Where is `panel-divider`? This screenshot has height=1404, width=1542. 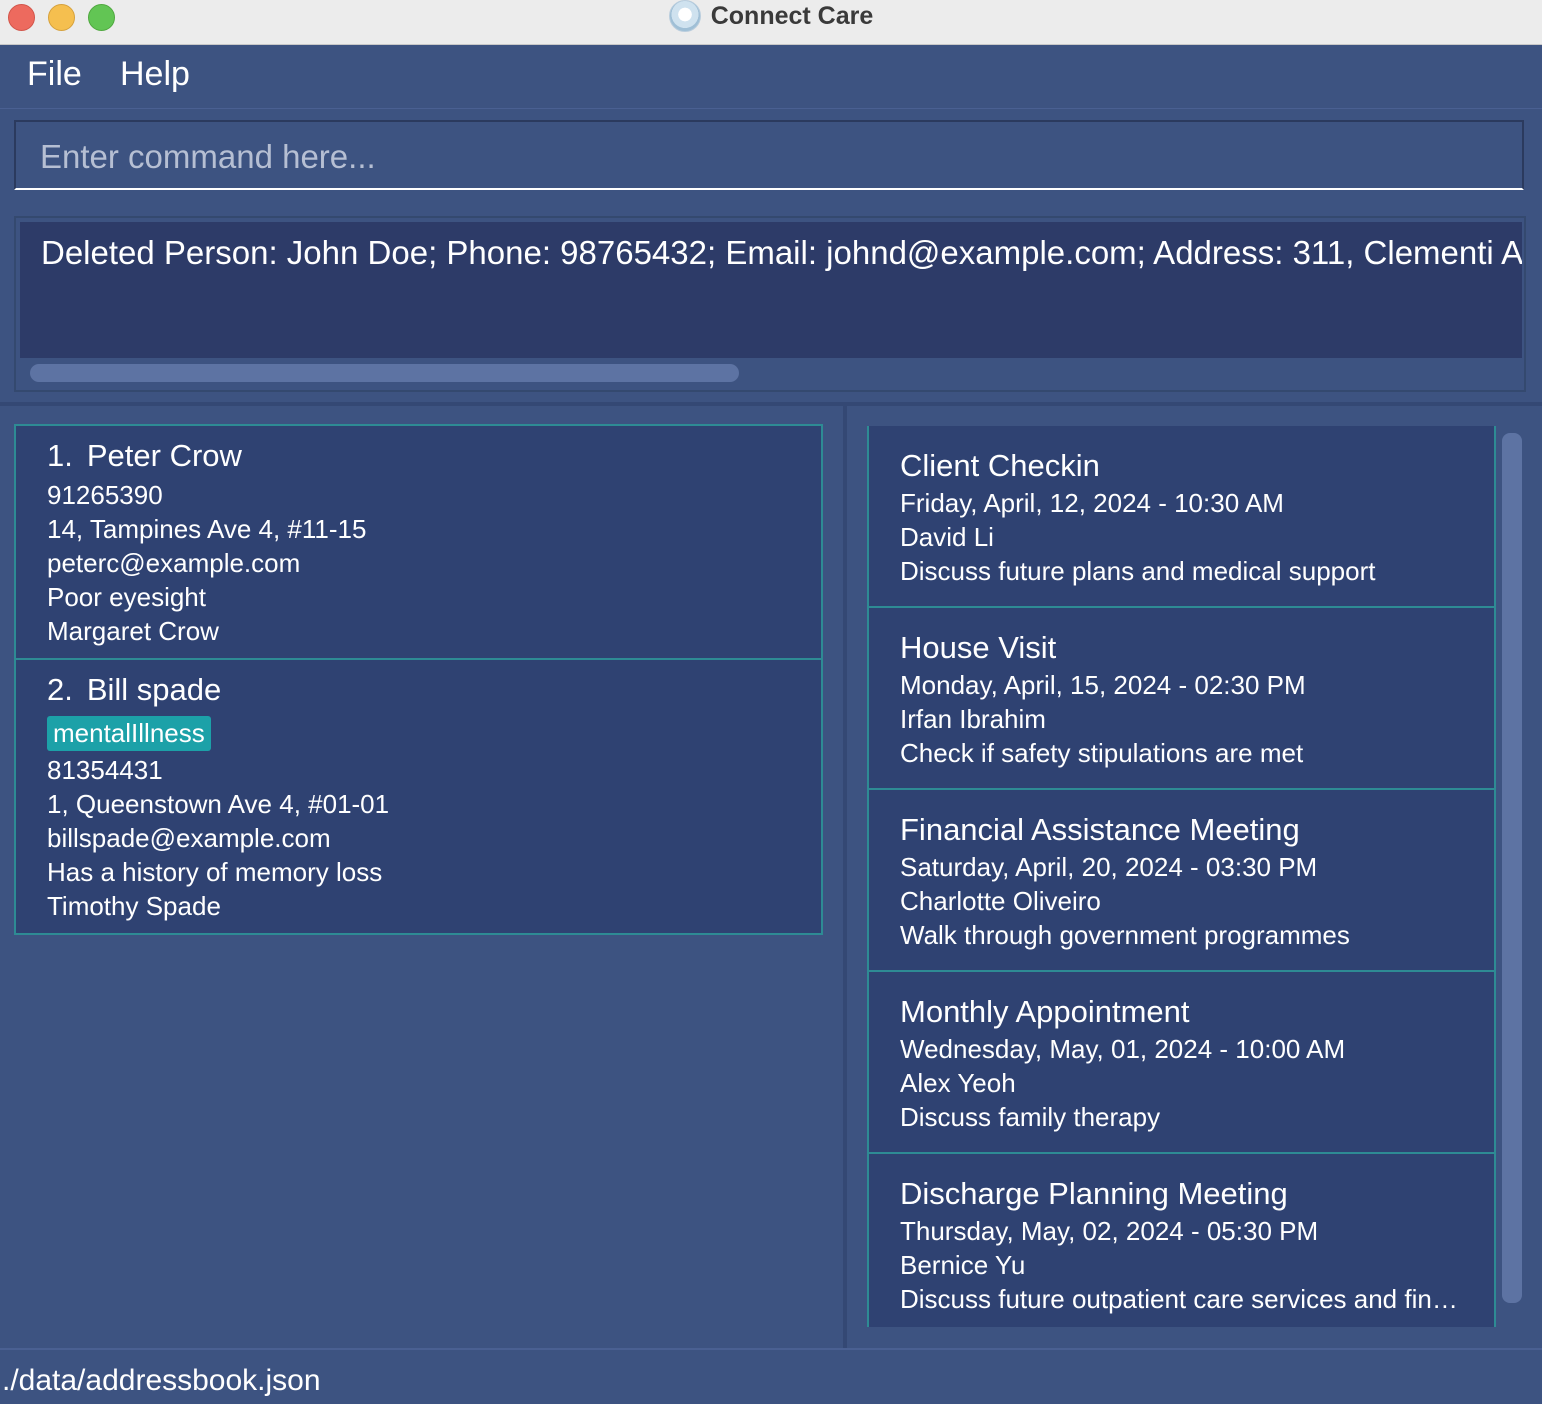
panel-divider is located at coordinates (845, 877).